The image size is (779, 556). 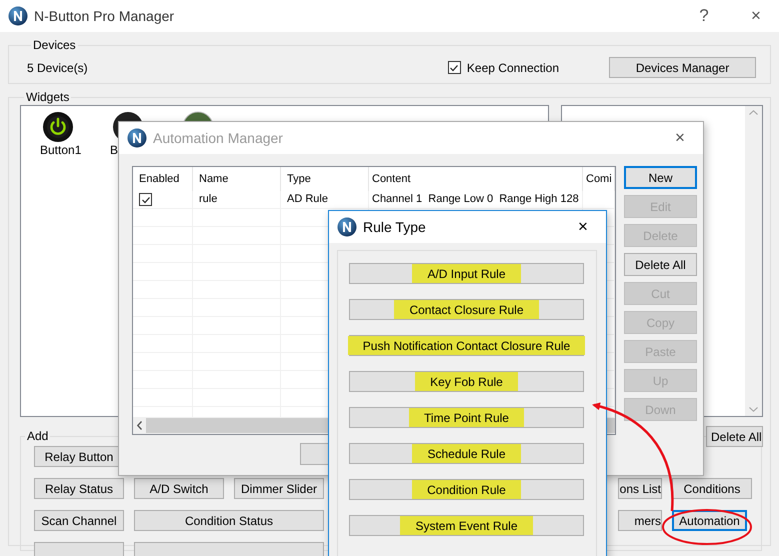 I want to click on power-icon, so click(x=58, y=127).